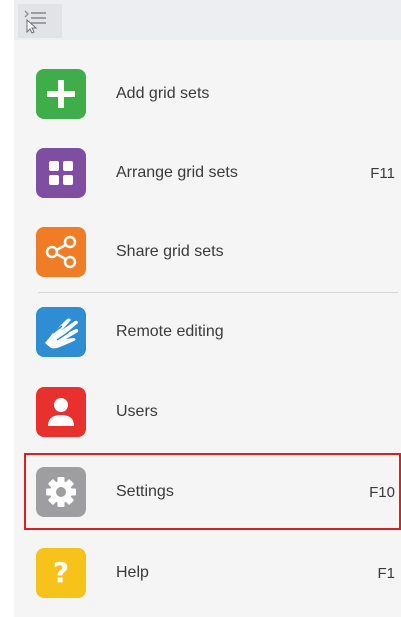 The image size is (401, 617). I want to click on share-tile, so click(61, 252).